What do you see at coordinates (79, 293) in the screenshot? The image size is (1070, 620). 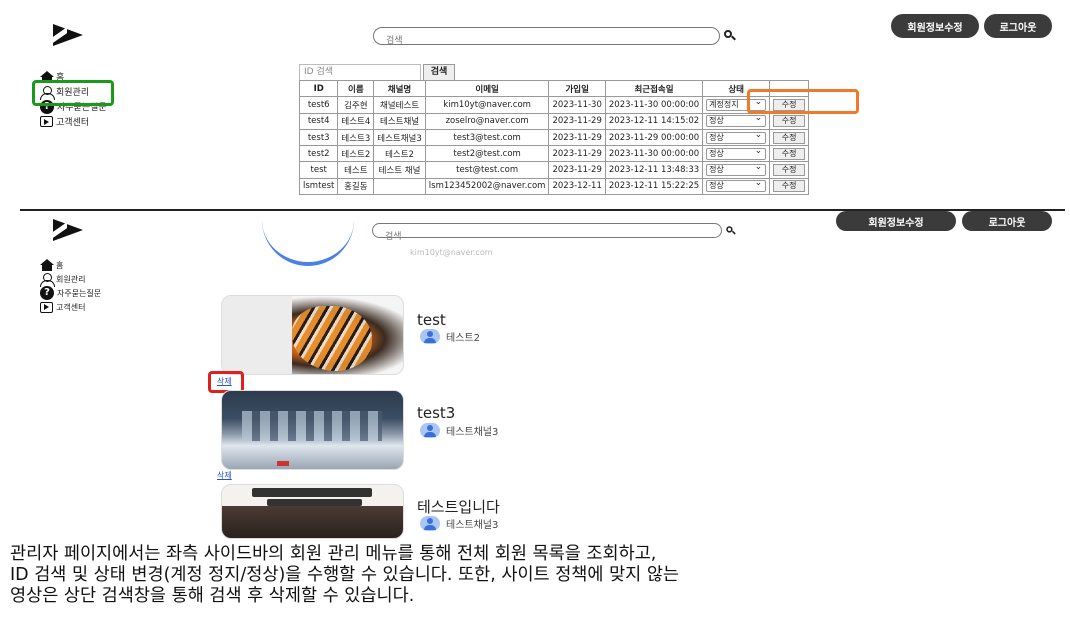 I see `sidebar-label: 자주묻는질문` at bounding box center [79, 293].